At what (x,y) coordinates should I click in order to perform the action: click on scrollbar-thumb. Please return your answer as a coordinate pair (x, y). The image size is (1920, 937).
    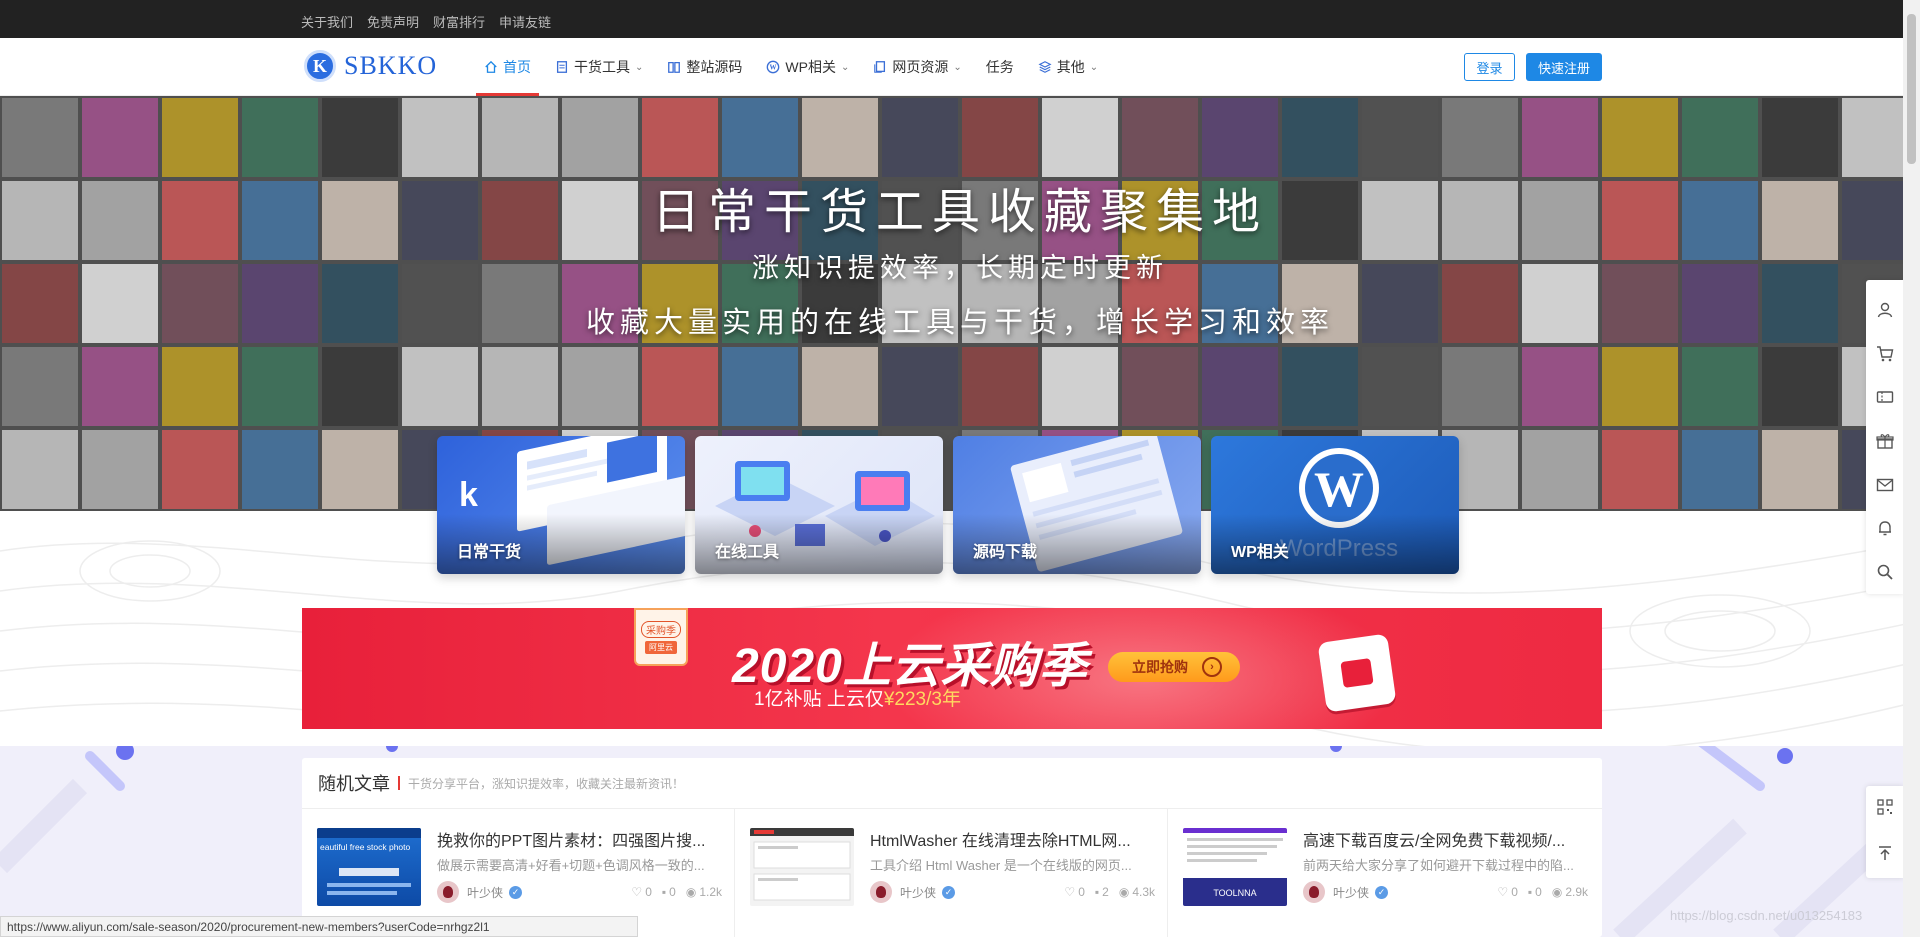
    Looking at the image, I should click on (1911, 89).